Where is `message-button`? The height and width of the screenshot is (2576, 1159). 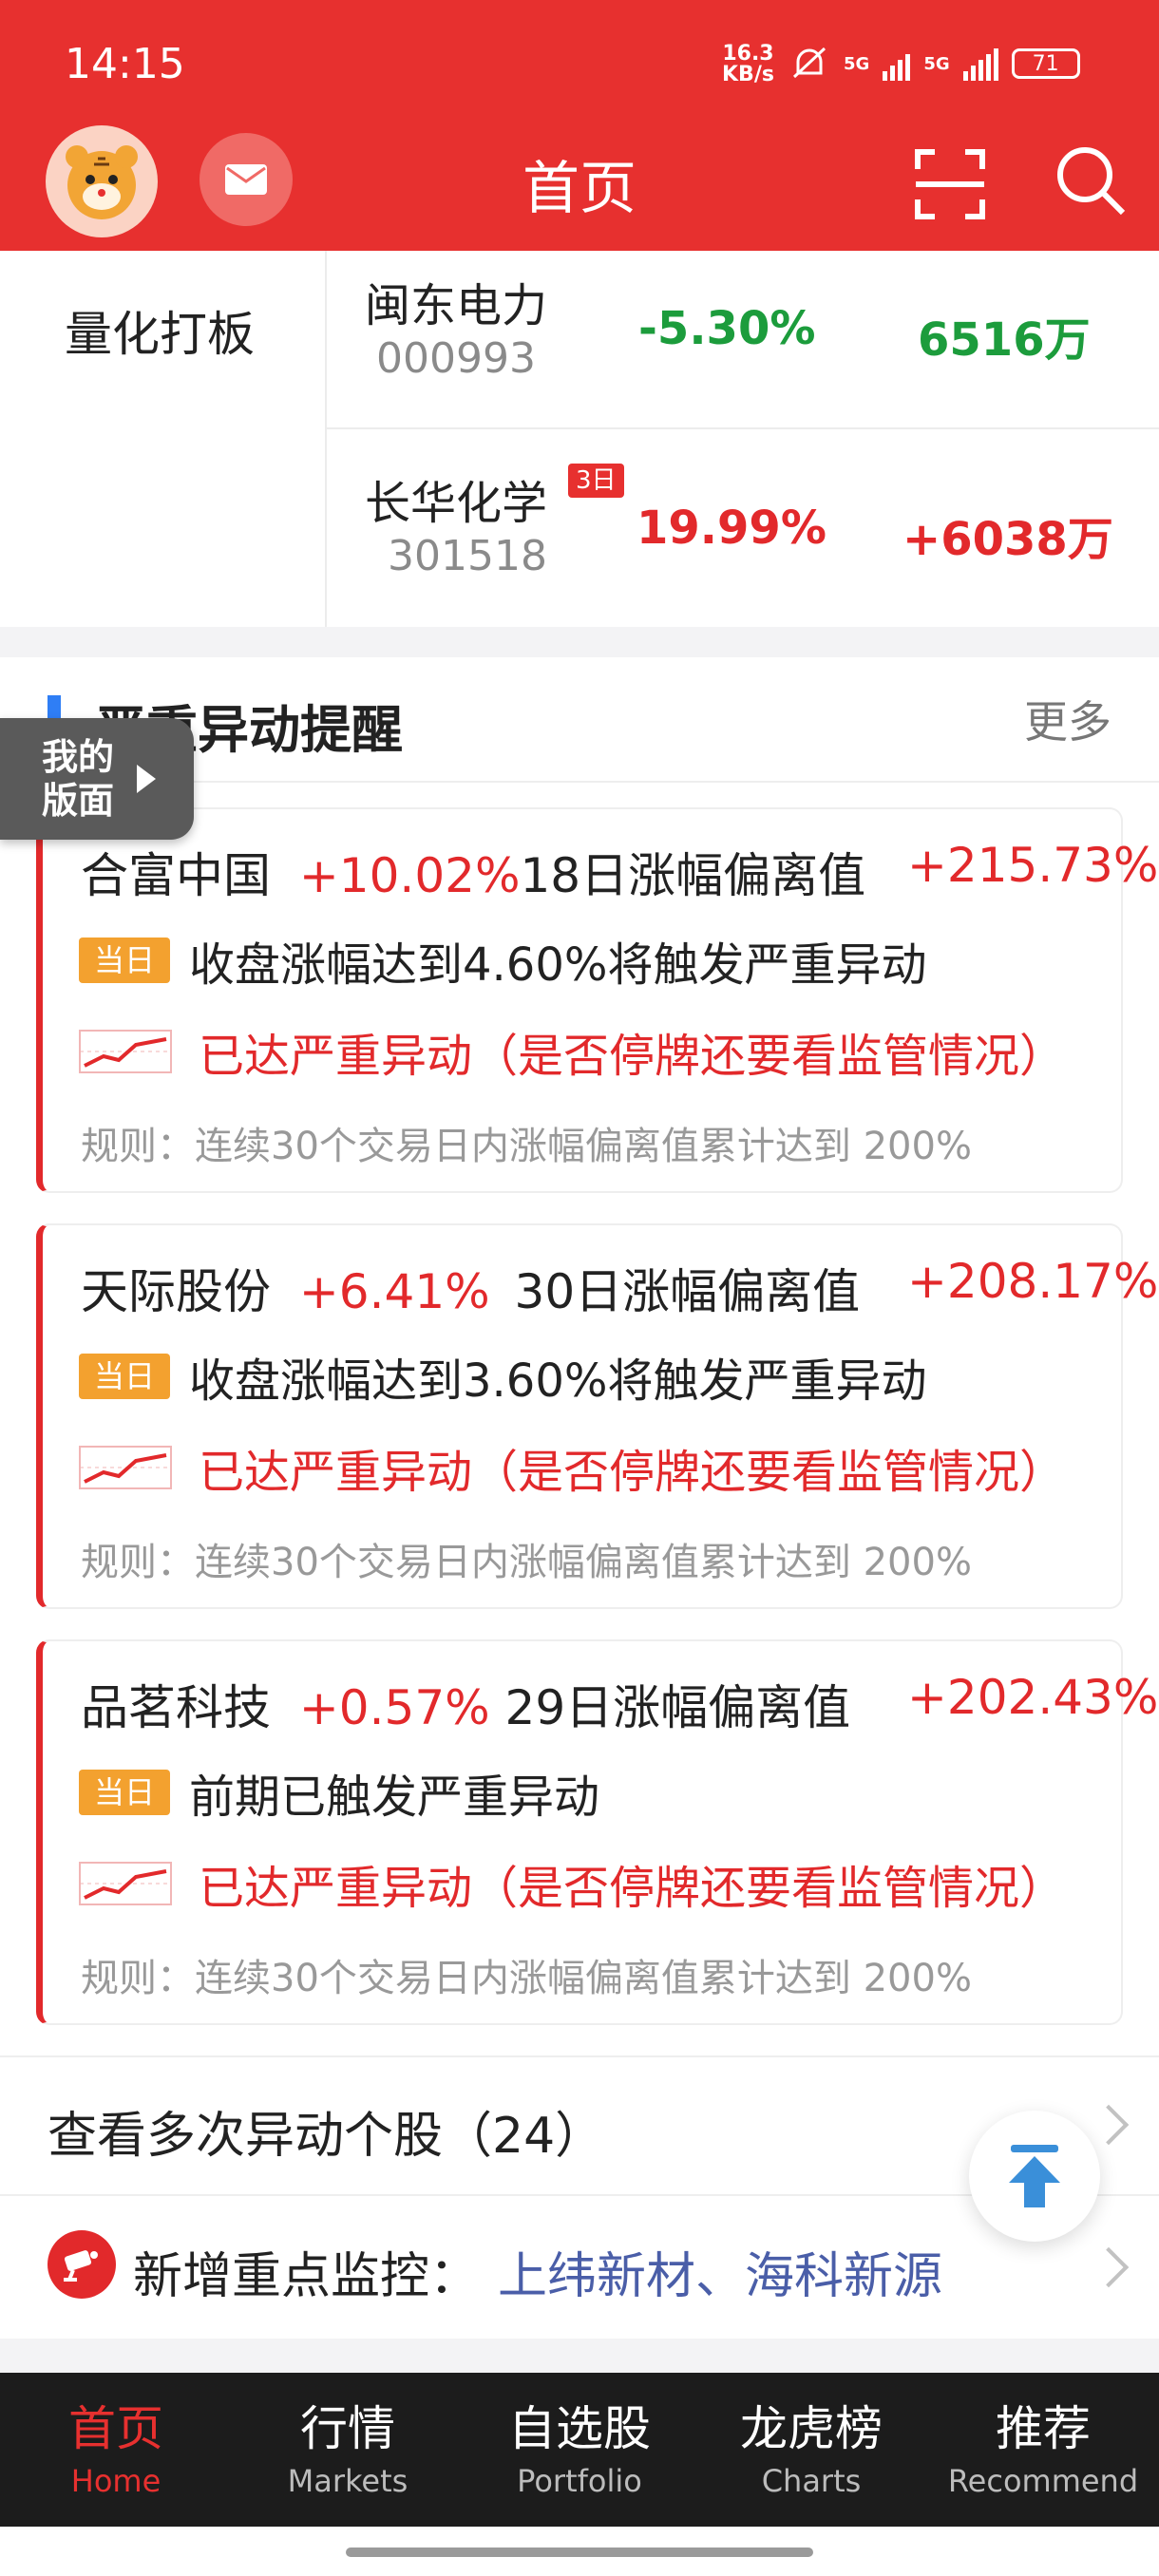
message-button is located at coordinates (246, 179).